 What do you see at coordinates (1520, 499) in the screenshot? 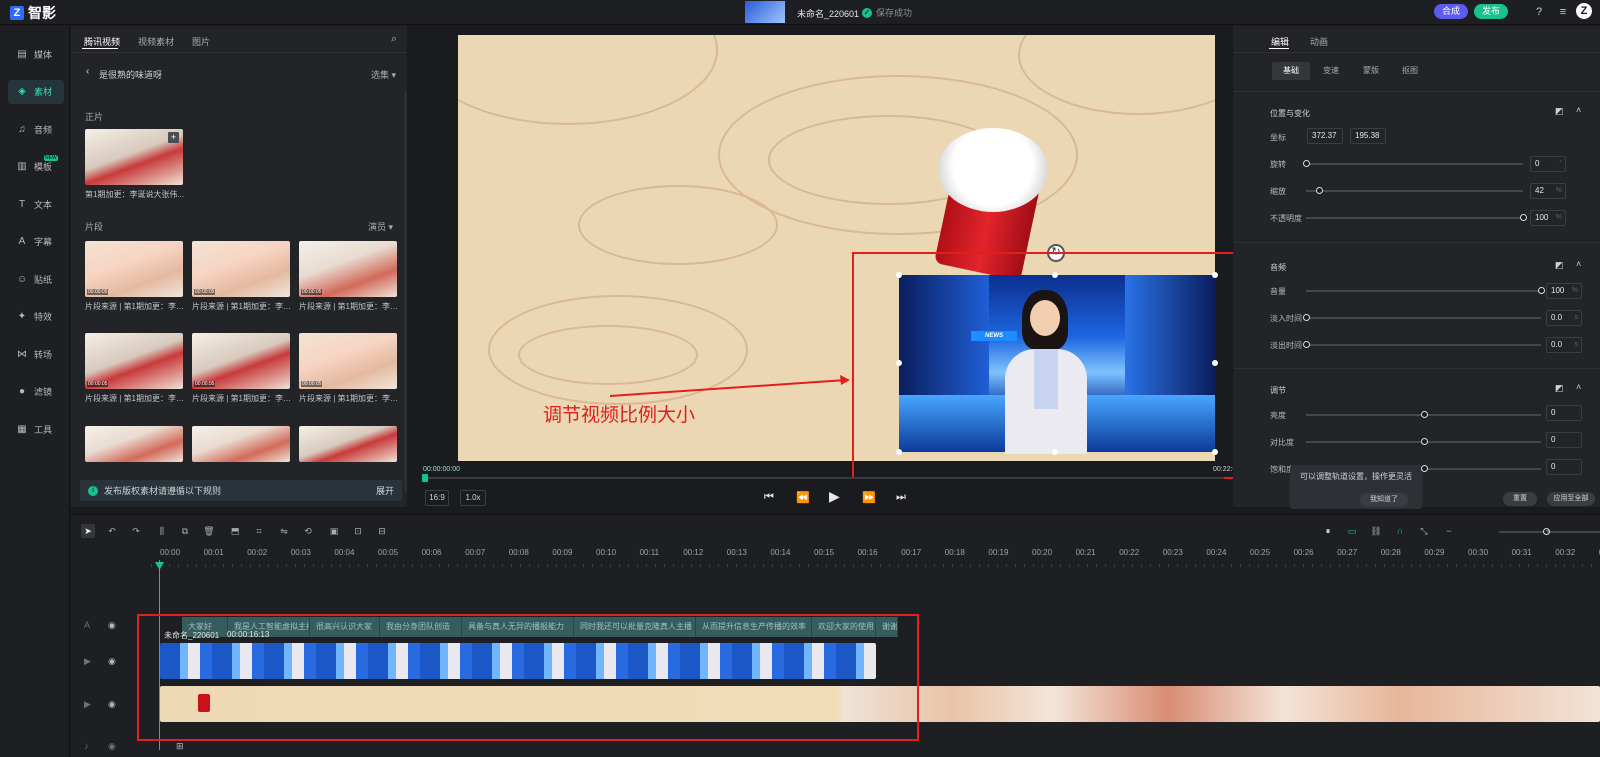
I see `reset-button: 重置` at bounding box center [1520, 499].